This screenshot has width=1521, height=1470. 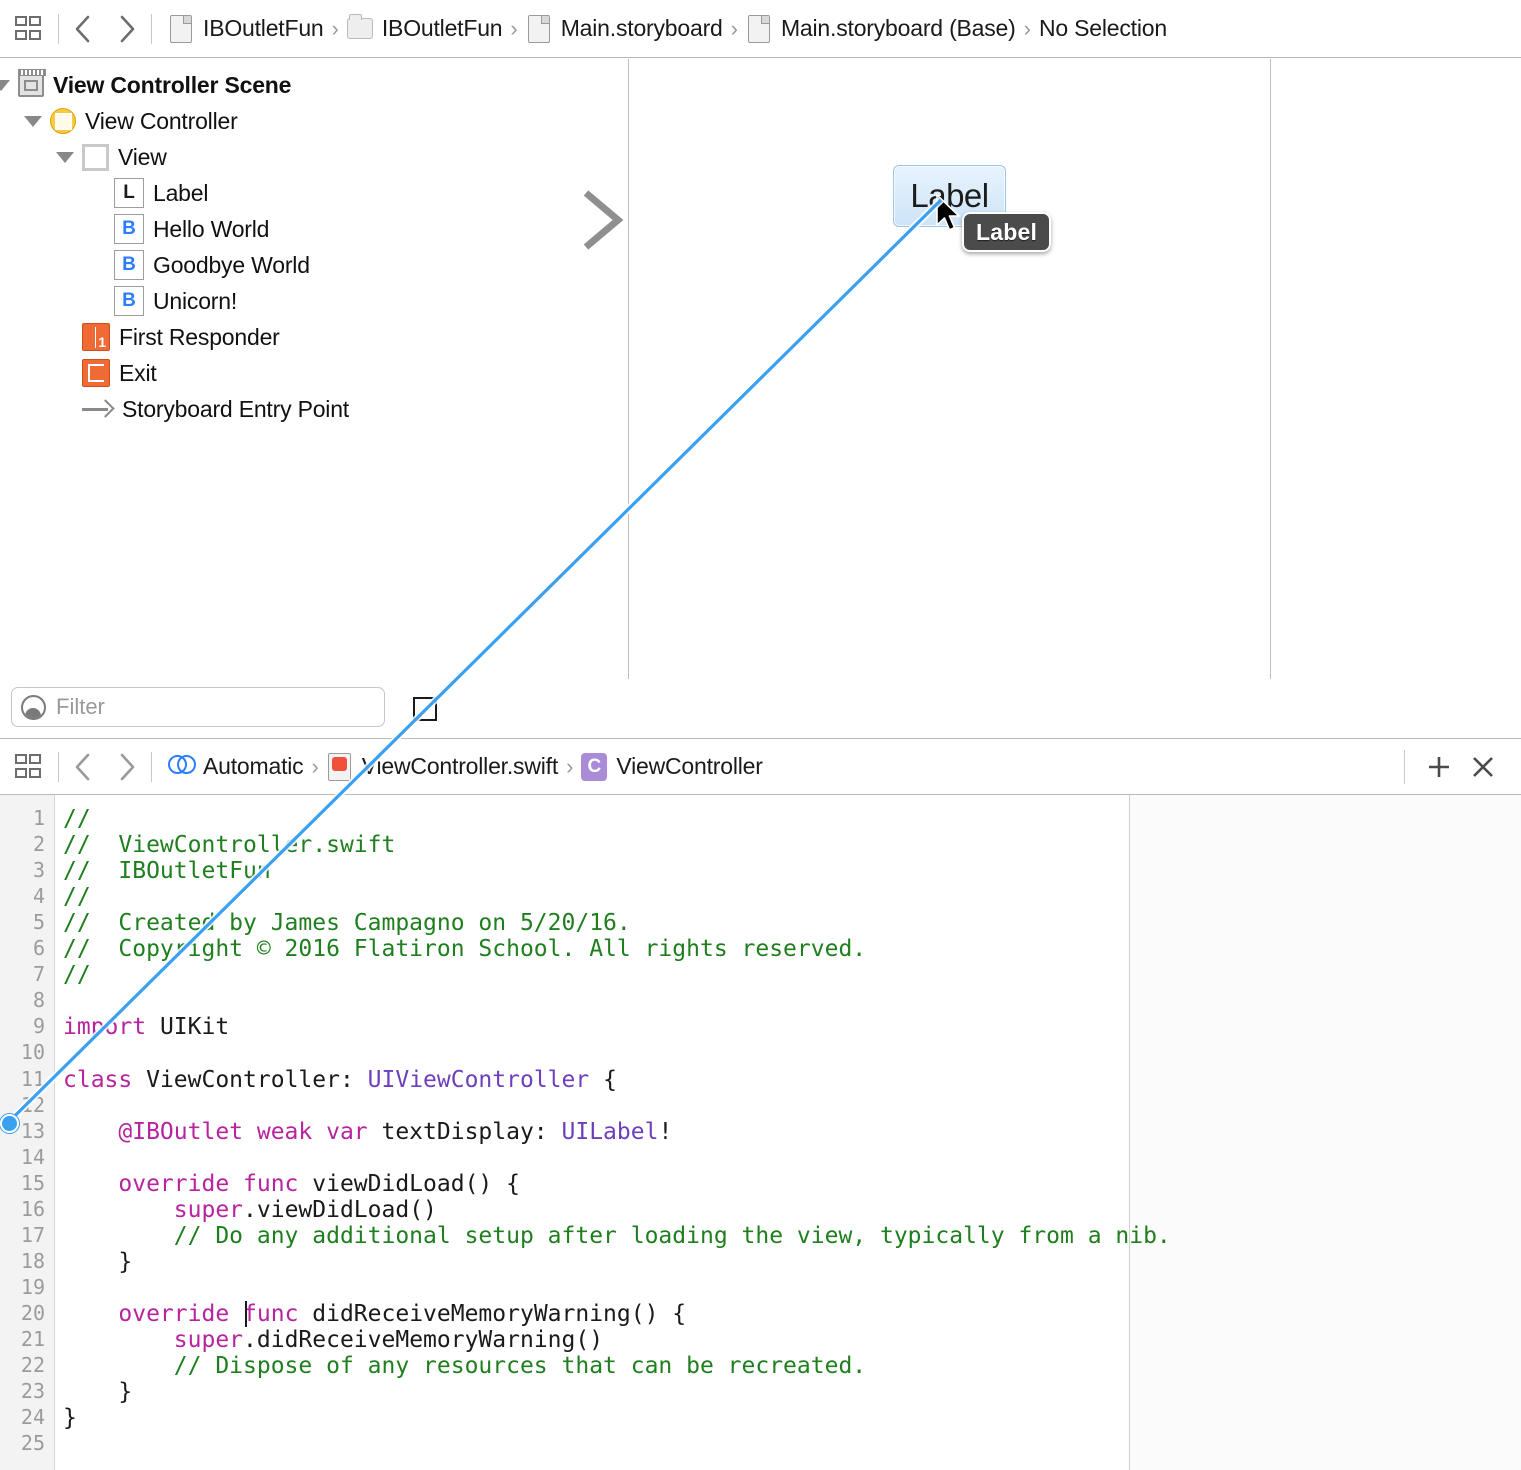 I want to click on breadcrumb-item-selection: No Selection, so click(x=1103, y=28).